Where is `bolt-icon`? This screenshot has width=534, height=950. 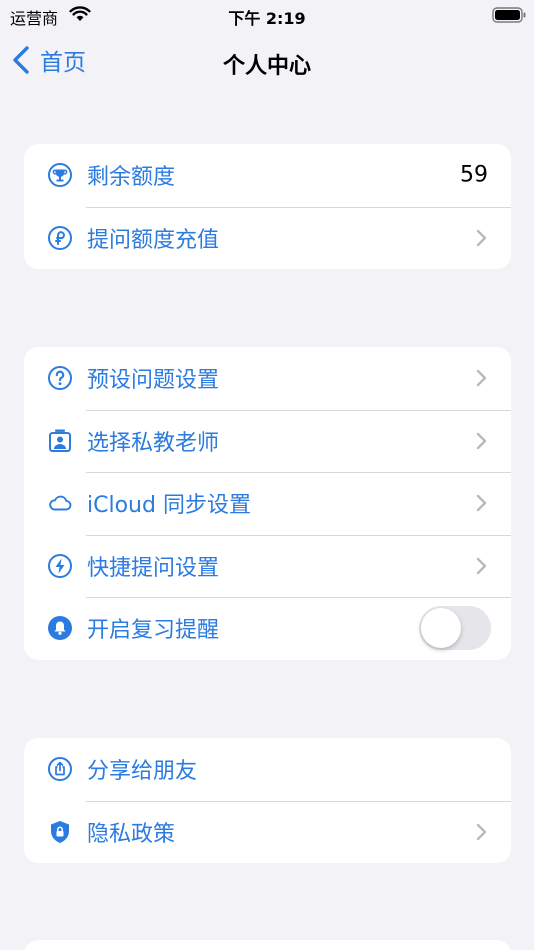 bolt-icon is located at coordinates (60, 565).